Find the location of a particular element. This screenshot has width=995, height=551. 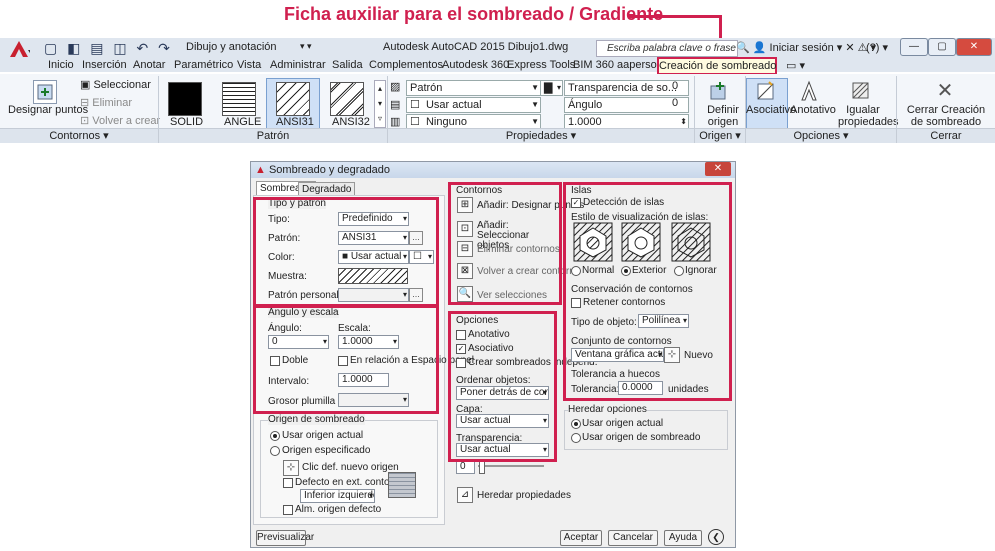

heredar-usar-actual-label: Usar origen actual is located at coordinates (623, 423).